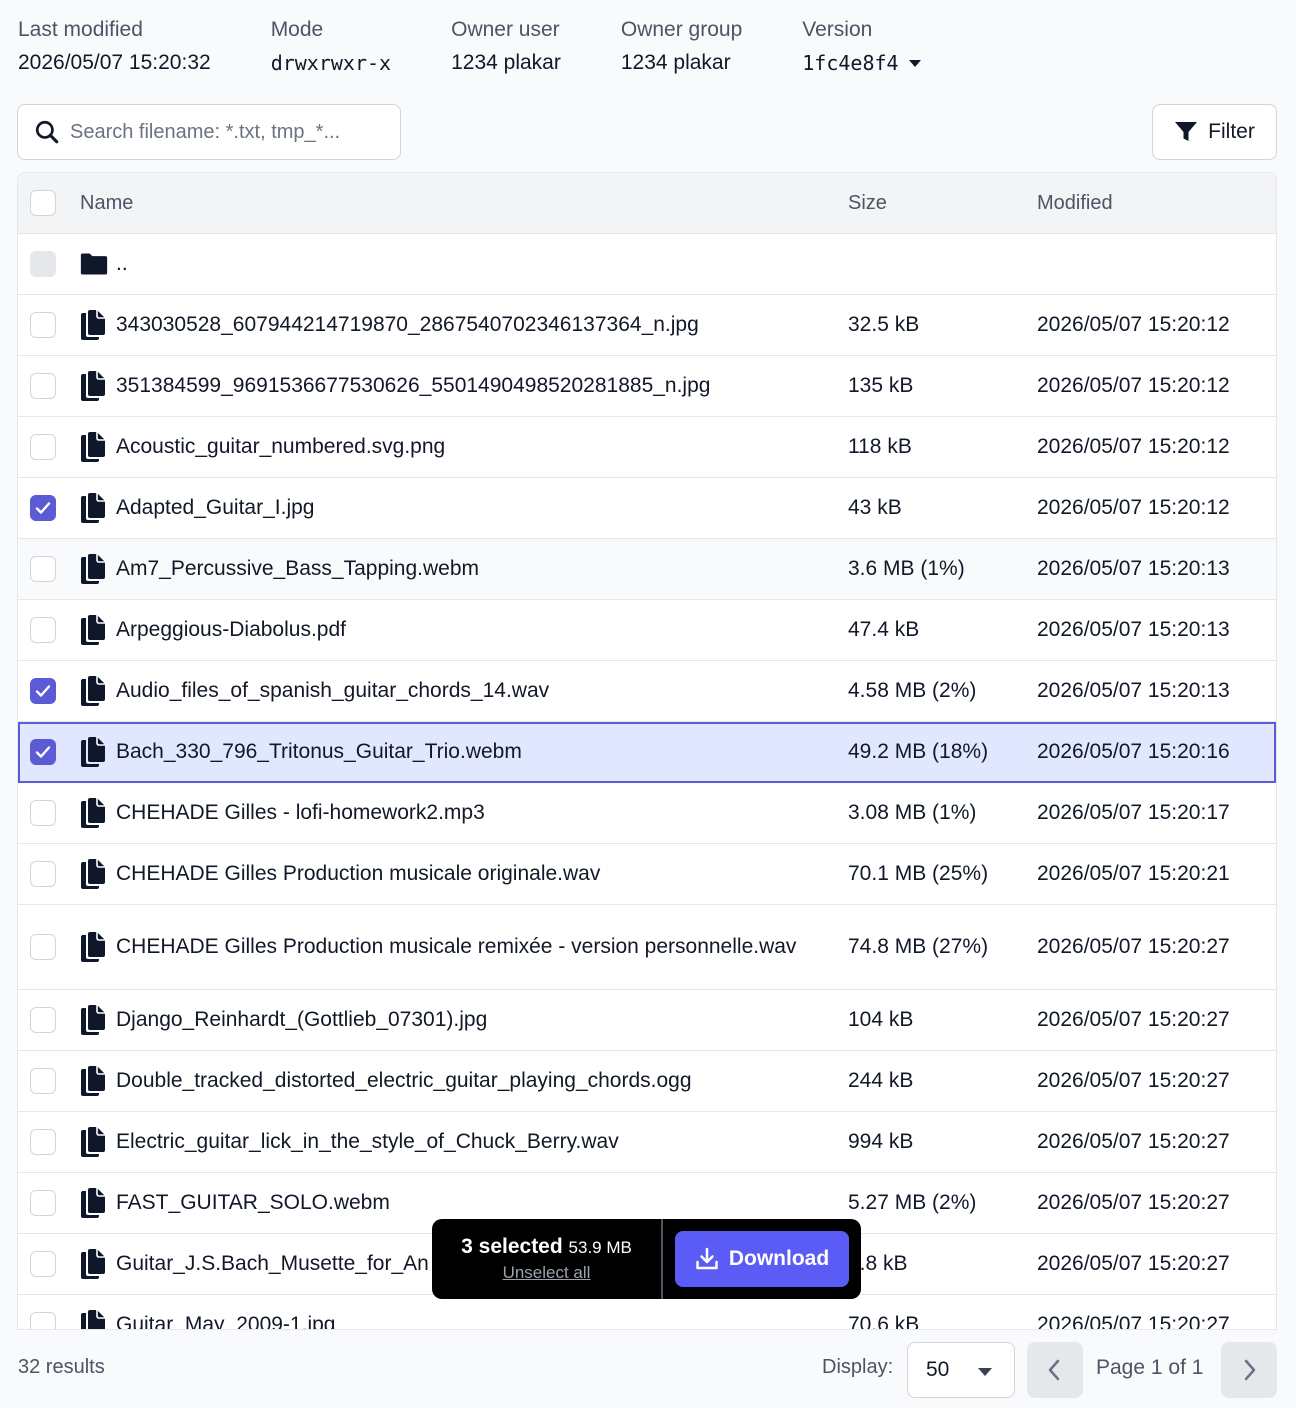  What do you see at coordinates (961, 1370) in the screenshot?
I see `page-size-select: 50` at bounding box center [961, 1370].